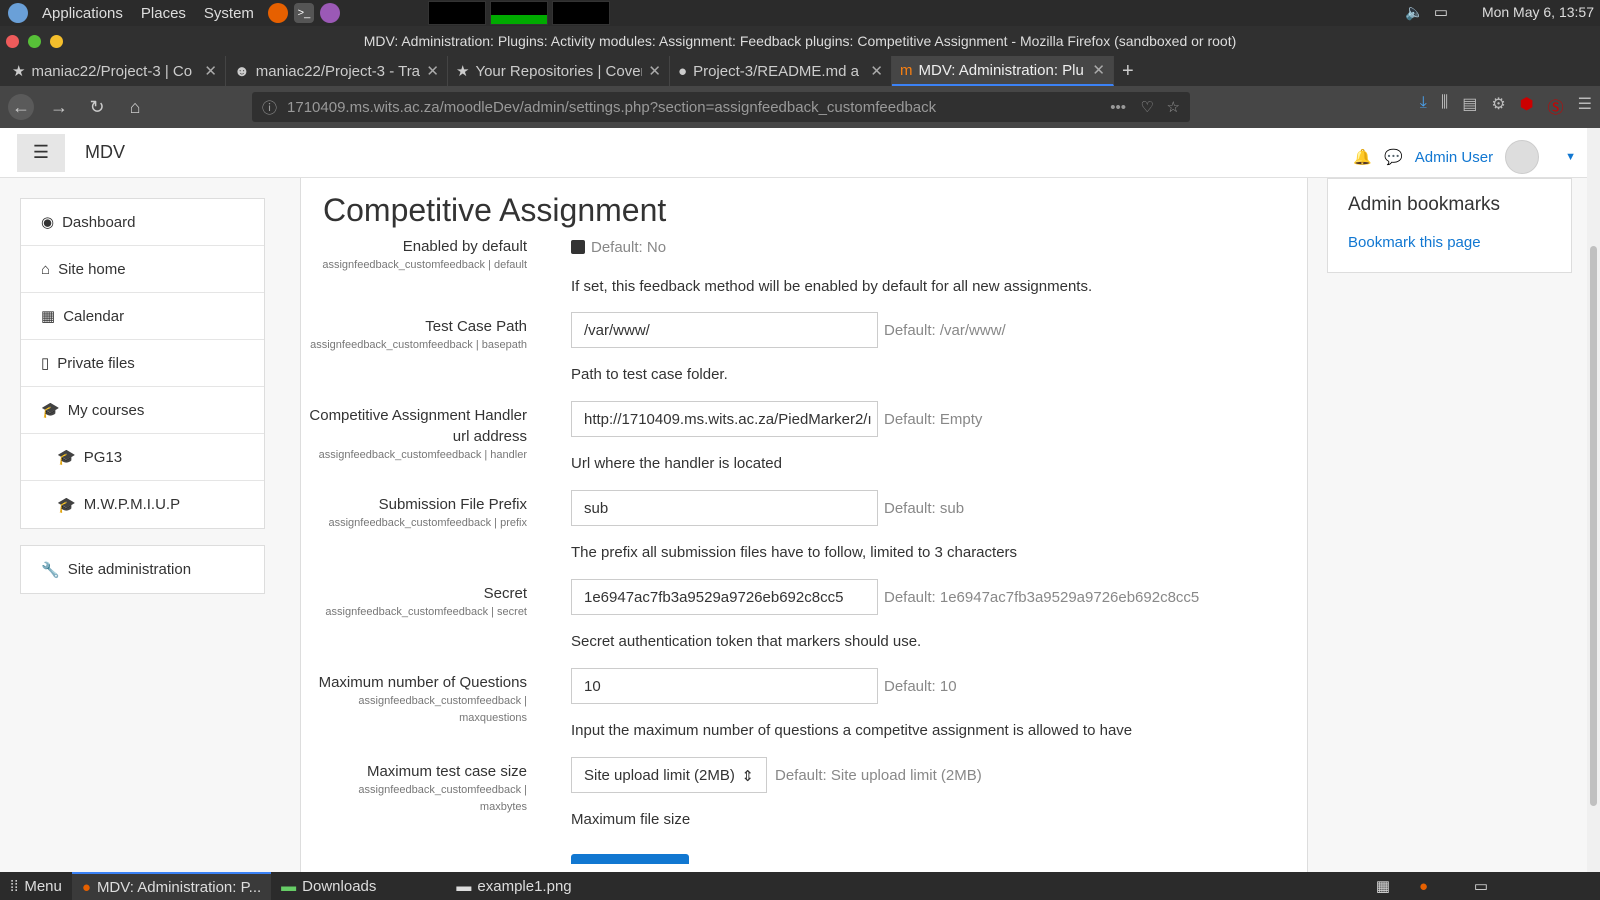 The height and width of the screenshot is (900, 1600). I want to click on avatar, so click(1522, 157).